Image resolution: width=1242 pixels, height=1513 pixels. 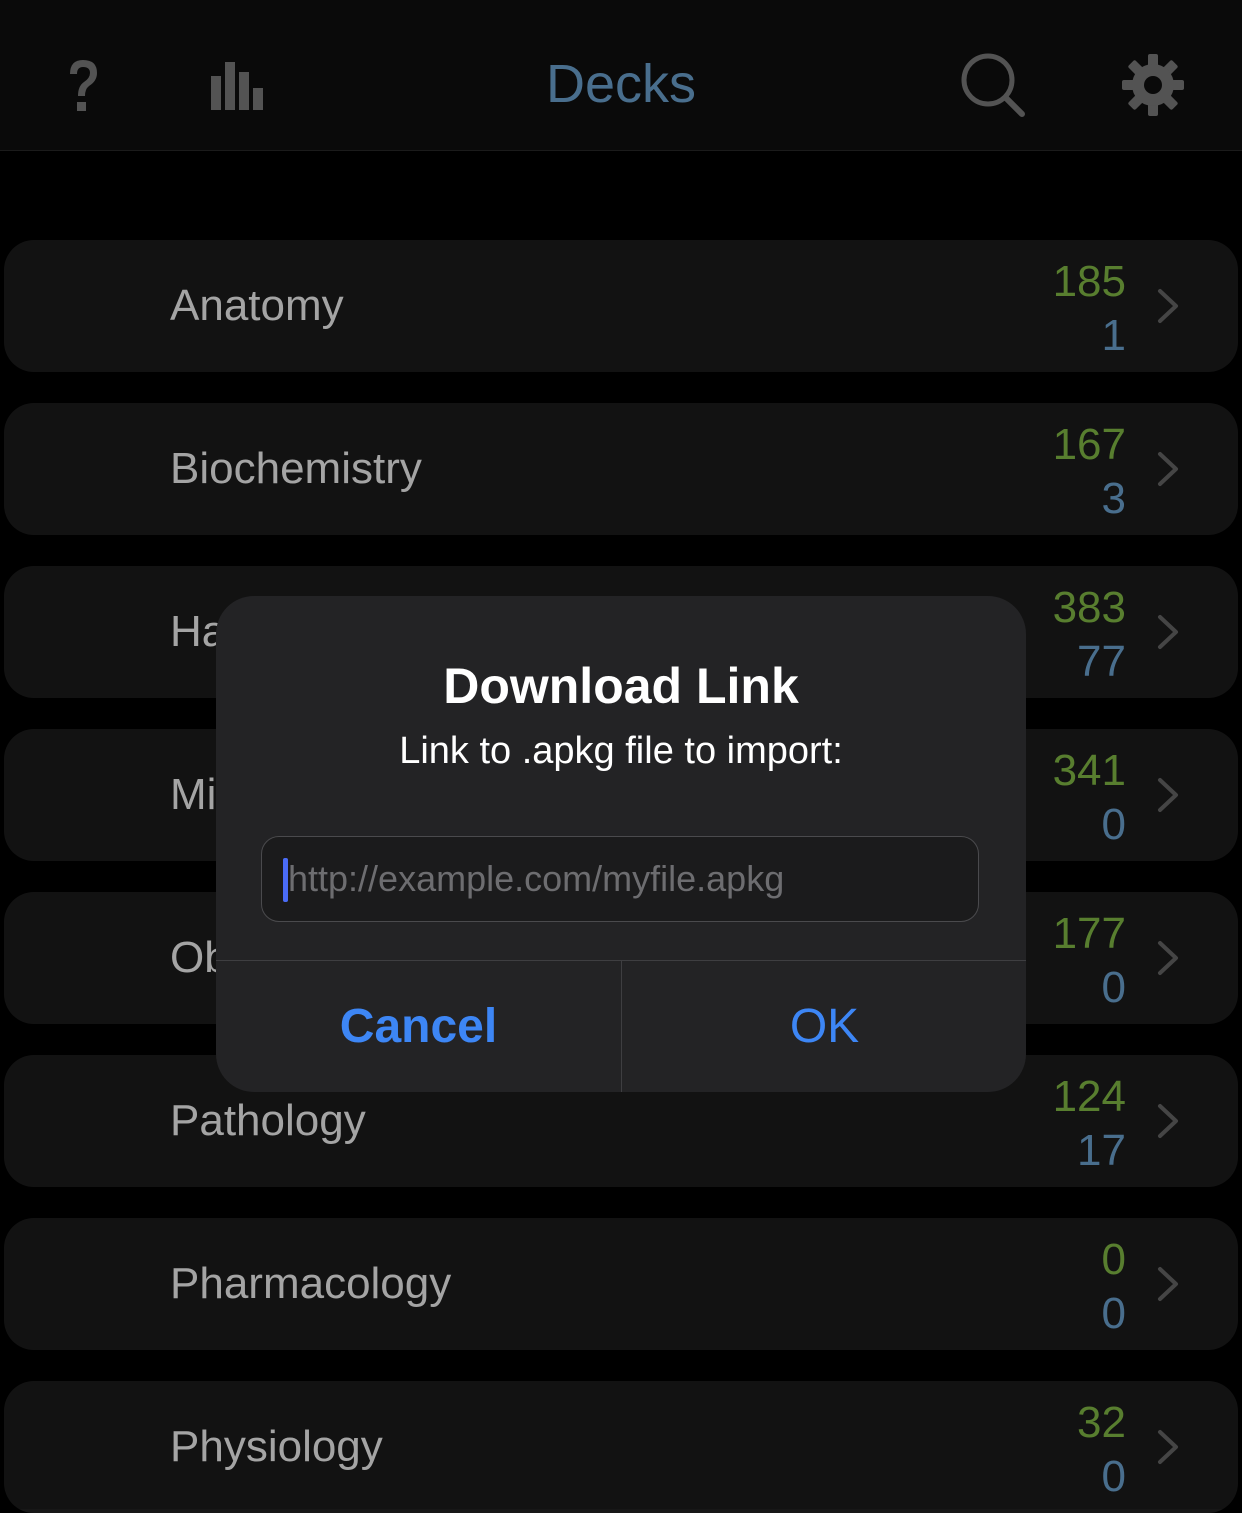 What do you see at coordinates (285, 880) in the screenshot?
I see `text-cursor` at bounding box center [285, 880].